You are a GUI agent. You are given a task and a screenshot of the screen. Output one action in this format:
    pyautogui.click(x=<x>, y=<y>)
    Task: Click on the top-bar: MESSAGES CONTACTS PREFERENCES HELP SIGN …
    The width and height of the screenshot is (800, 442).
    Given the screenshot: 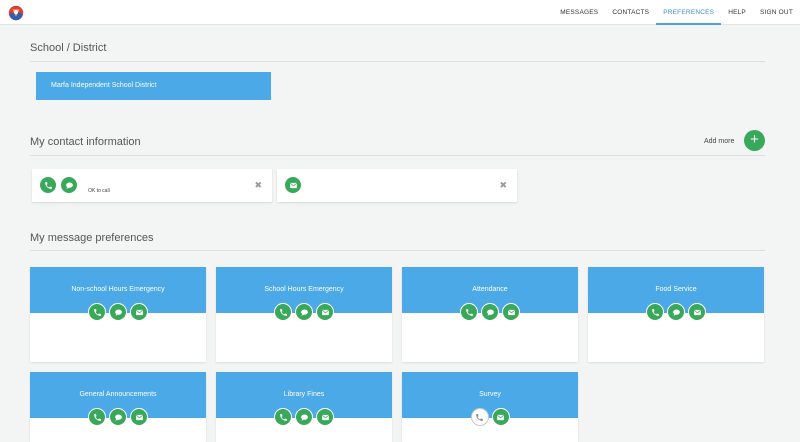 What is the action you would take?
    pyautogui.click(x=400, y=12)
    